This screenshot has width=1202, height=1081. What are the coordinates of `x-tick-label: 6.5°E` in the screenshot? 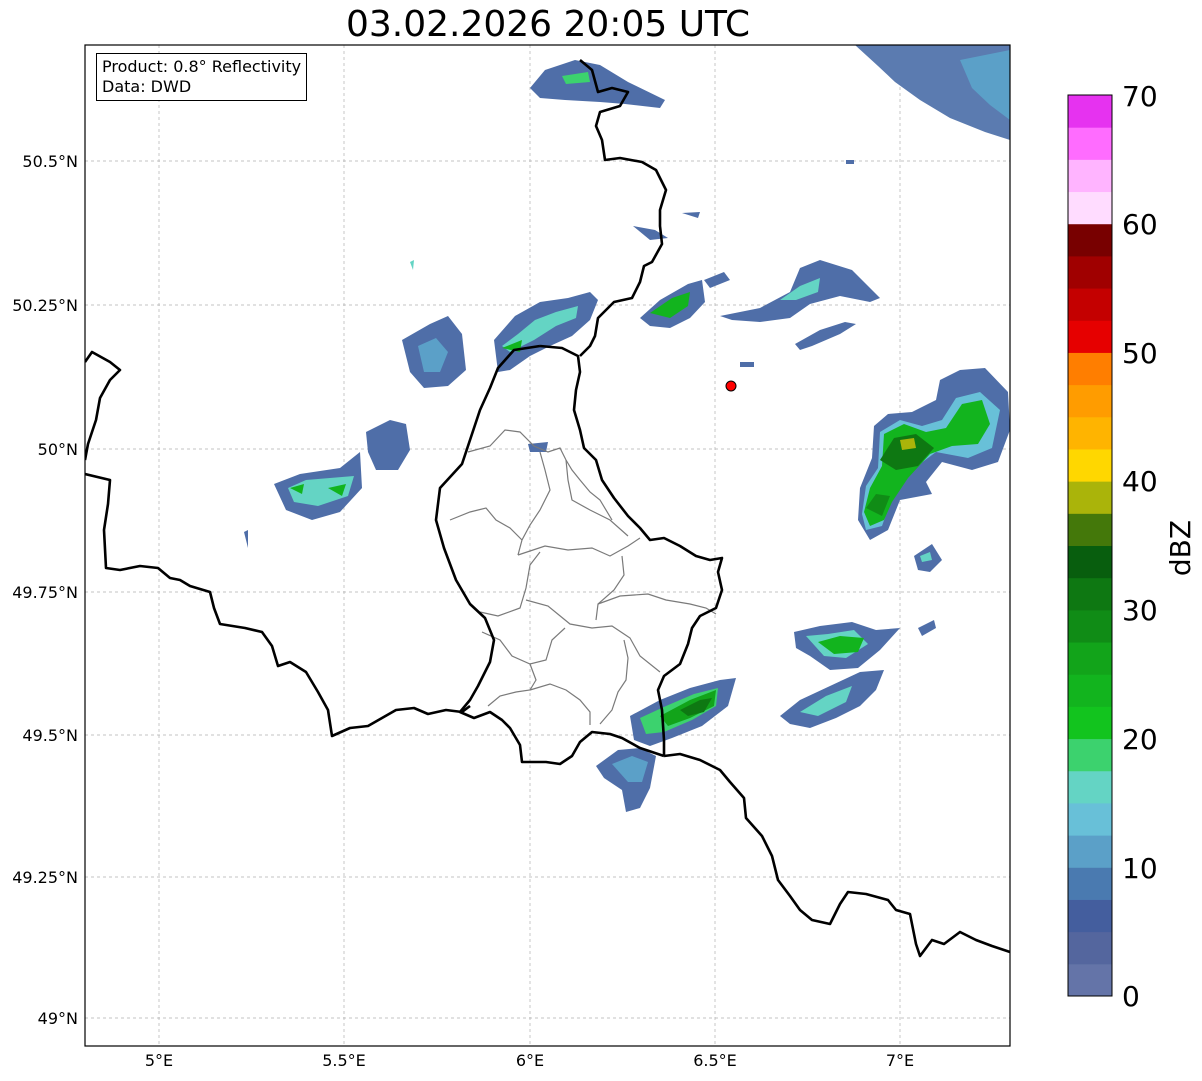 It's located at (715, 1060).